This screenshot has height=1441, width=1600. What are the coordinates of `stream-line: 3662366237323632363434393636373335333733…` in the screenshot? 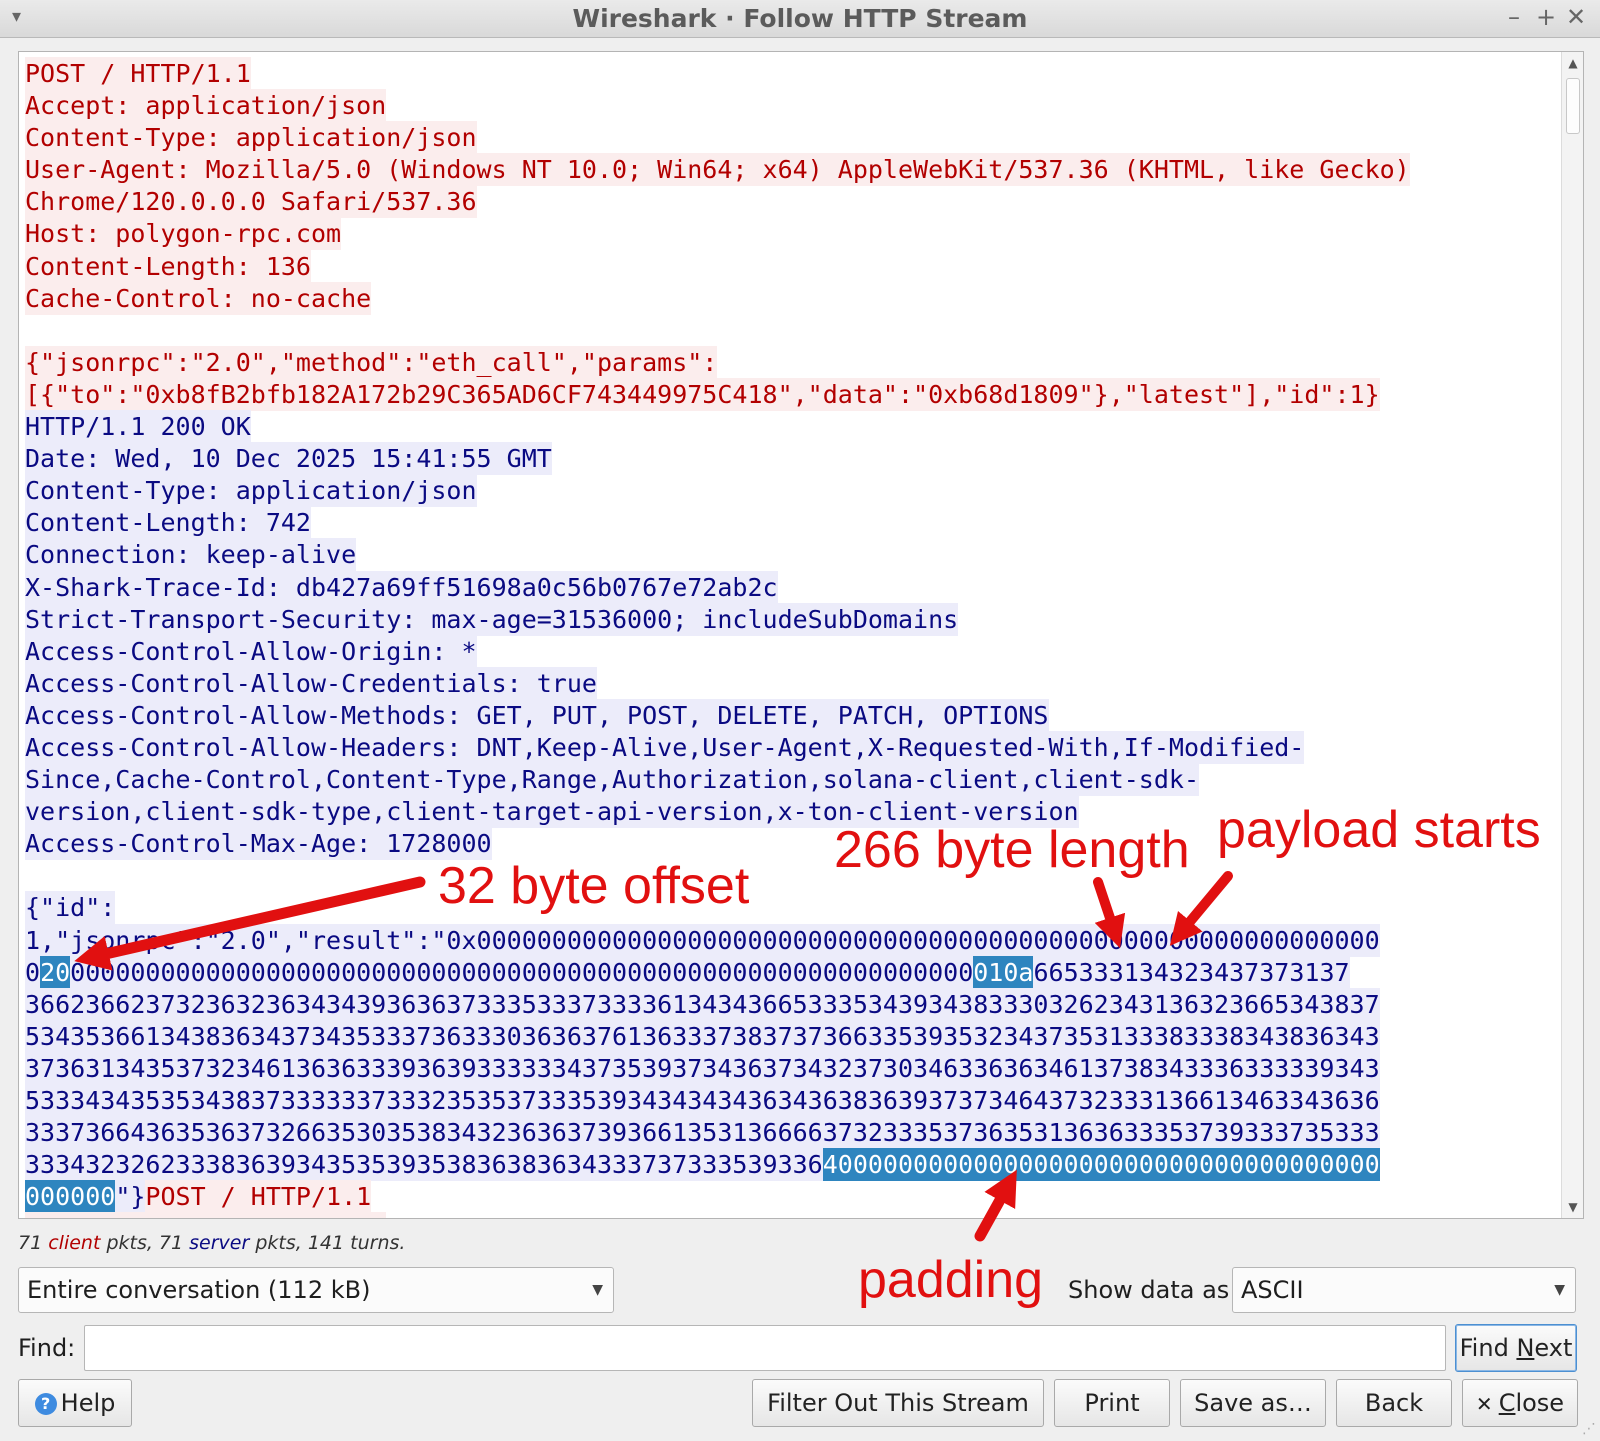 It's located at (790, 1004).